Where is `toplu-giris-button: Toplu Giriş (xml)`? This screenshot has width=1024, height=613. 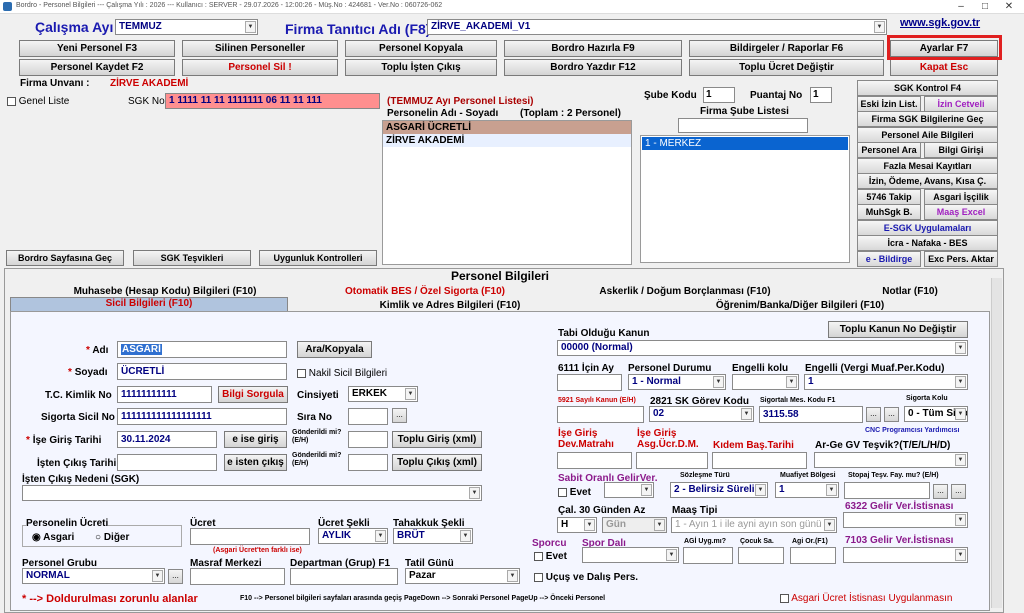 toplu-giris-button: Toplu Giriş (xml) is located at coordinates (437, 439).